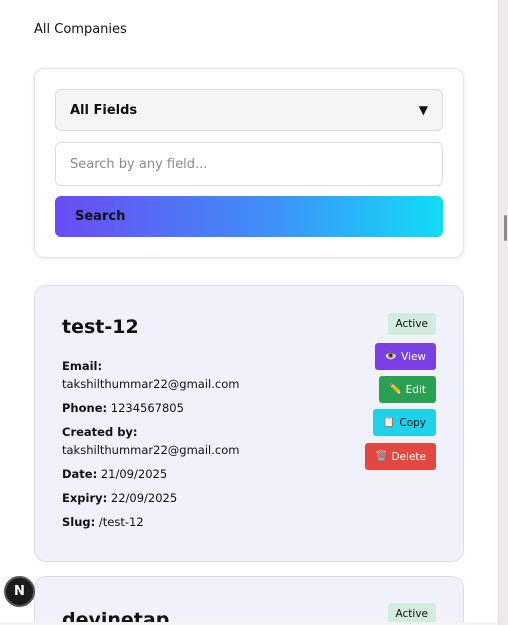 This screenshot has height=625, width=508. Describe the element at coordinates (85, 408) in the screenshot. I see `phone-label: Phone:` at that location.